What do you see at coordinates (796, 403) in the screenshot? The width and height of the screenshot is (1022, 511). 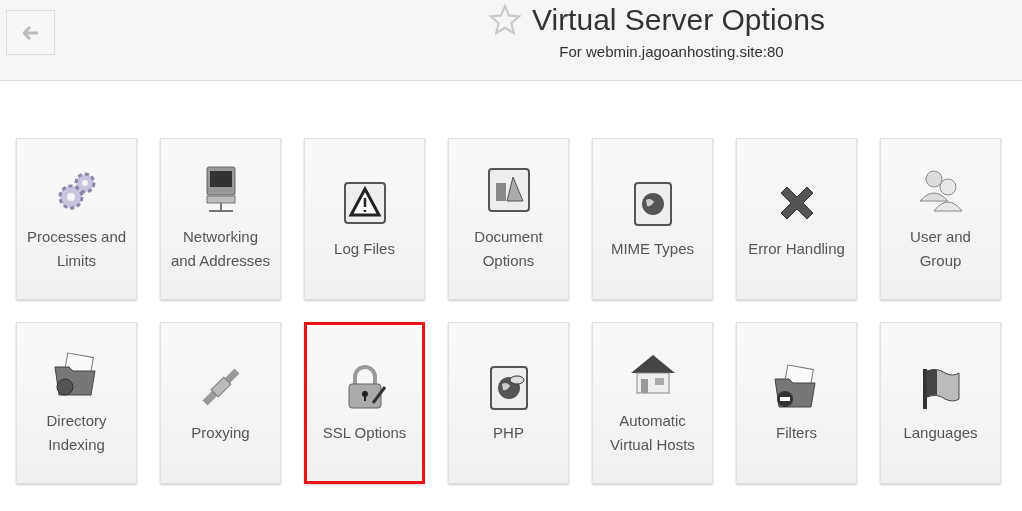 I see `option-tile: Filters` at bounding box center [796, 403].